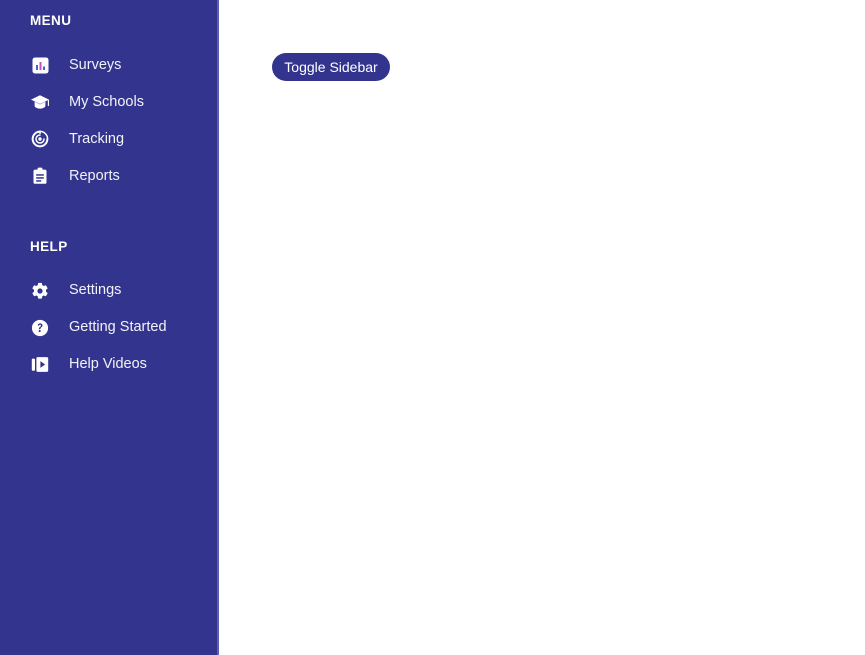  I want to click on sidebar-item-my-schools: My Schools, so click(108, 102).